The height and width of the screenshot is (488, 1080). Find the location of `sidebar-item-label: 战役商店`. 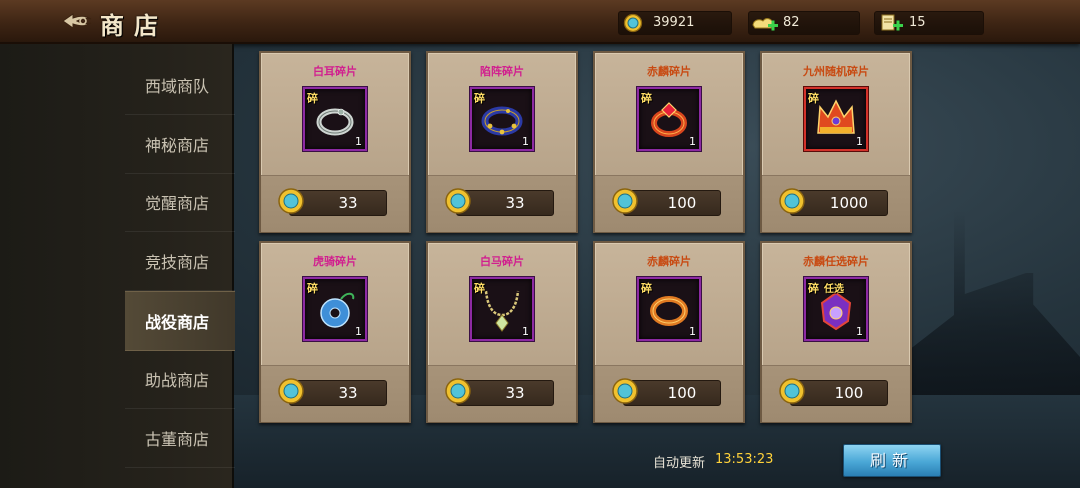

sidebar-item-label: 战役商店 is located at coordinates (177, 322).